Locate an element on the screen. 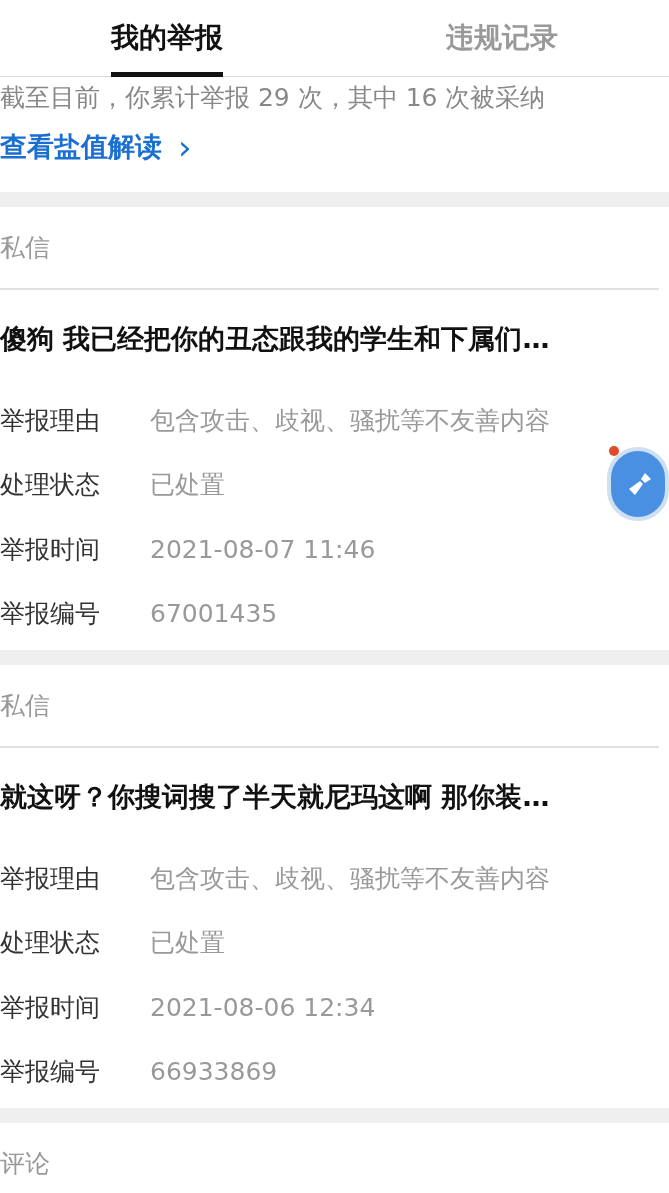  report-summary: 截至目前，你累计举报 29 次，其中 16 次被采纳 is located at coordinates (273, 98).